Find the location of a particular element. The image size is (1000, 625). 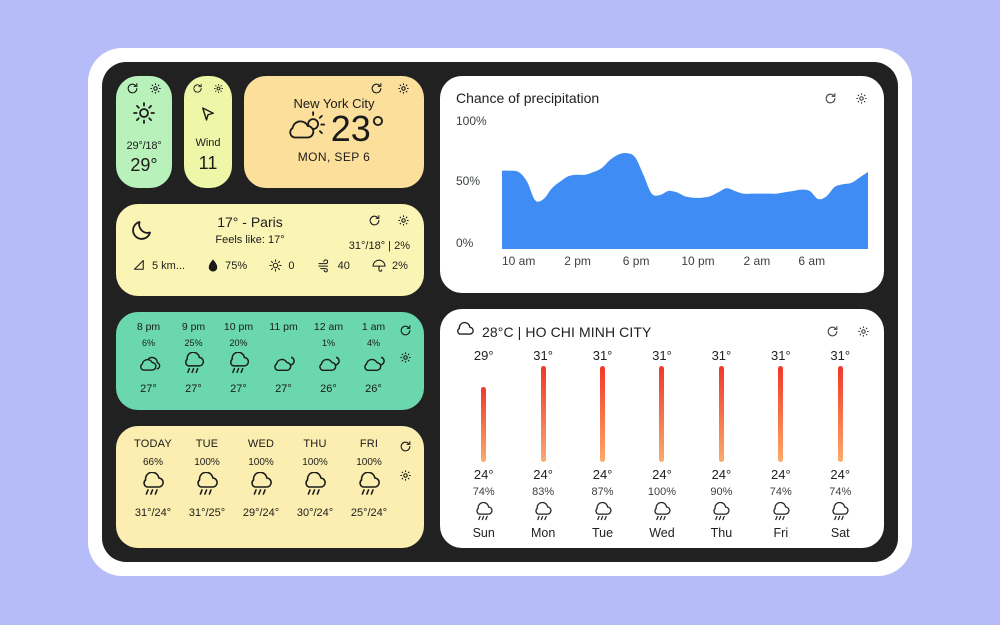

paris-controls is located at coordinates (389, 220).